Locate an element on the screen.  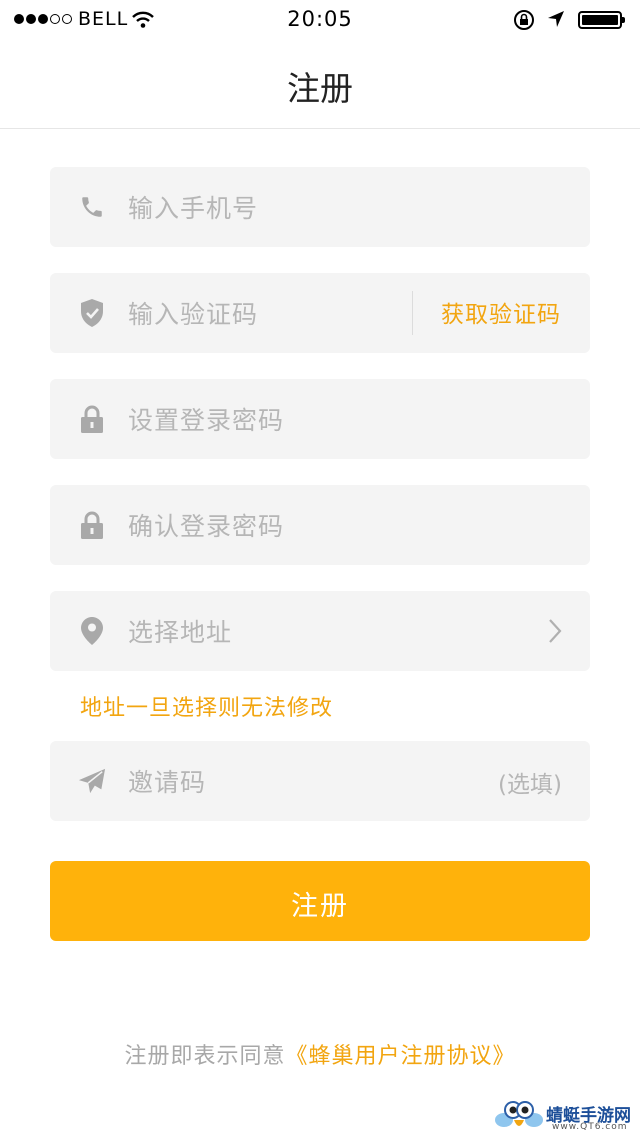
battery-icon is located at coordinates (601, 20).